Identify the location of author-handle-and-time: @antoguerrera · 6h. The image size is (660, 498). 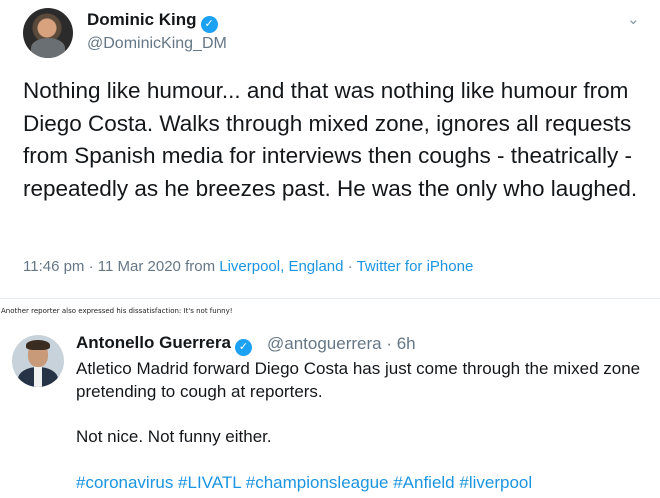
(341, 344).